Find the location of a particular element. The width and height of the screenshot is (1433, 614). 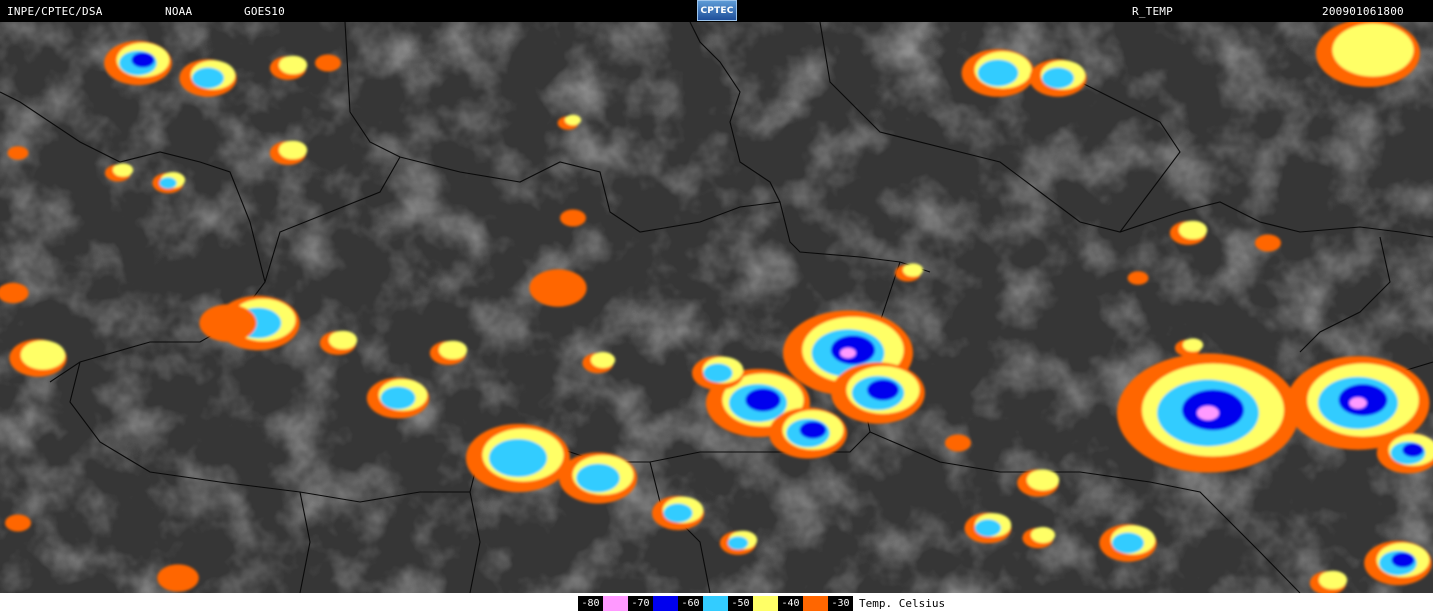

legend-unit: Temp. Celsius is located at coordinates (902, 603).